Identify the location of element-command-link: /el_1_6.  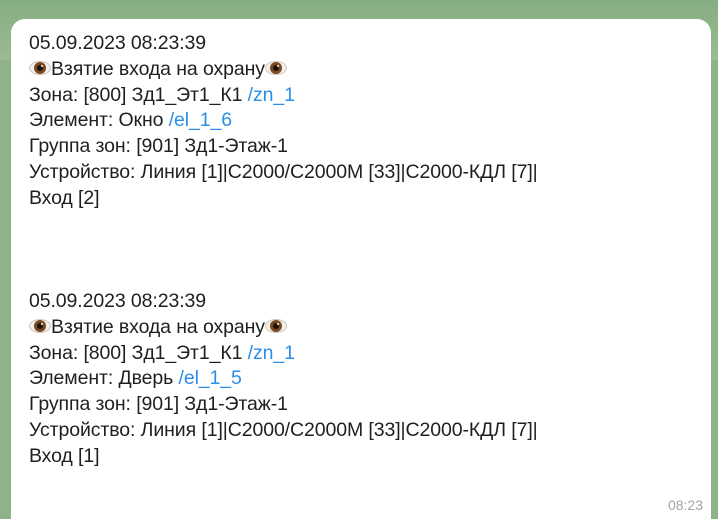
(200, 120).